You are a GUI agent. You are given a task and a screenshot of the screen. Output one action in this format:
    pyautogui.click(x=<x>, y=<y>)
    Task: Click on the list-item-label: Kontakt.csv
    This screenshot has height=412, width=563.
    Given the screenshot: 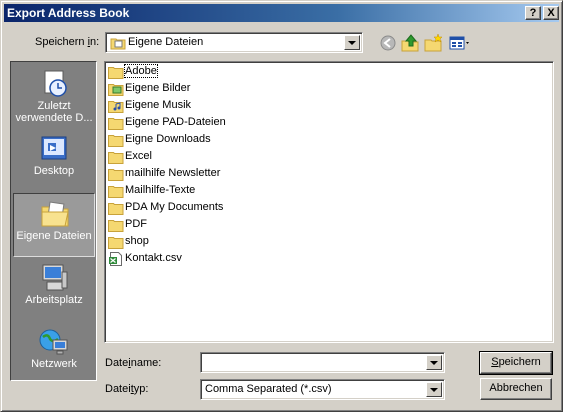 What is the action you would take?
    pyautogui.click(x=153, y=258)
    